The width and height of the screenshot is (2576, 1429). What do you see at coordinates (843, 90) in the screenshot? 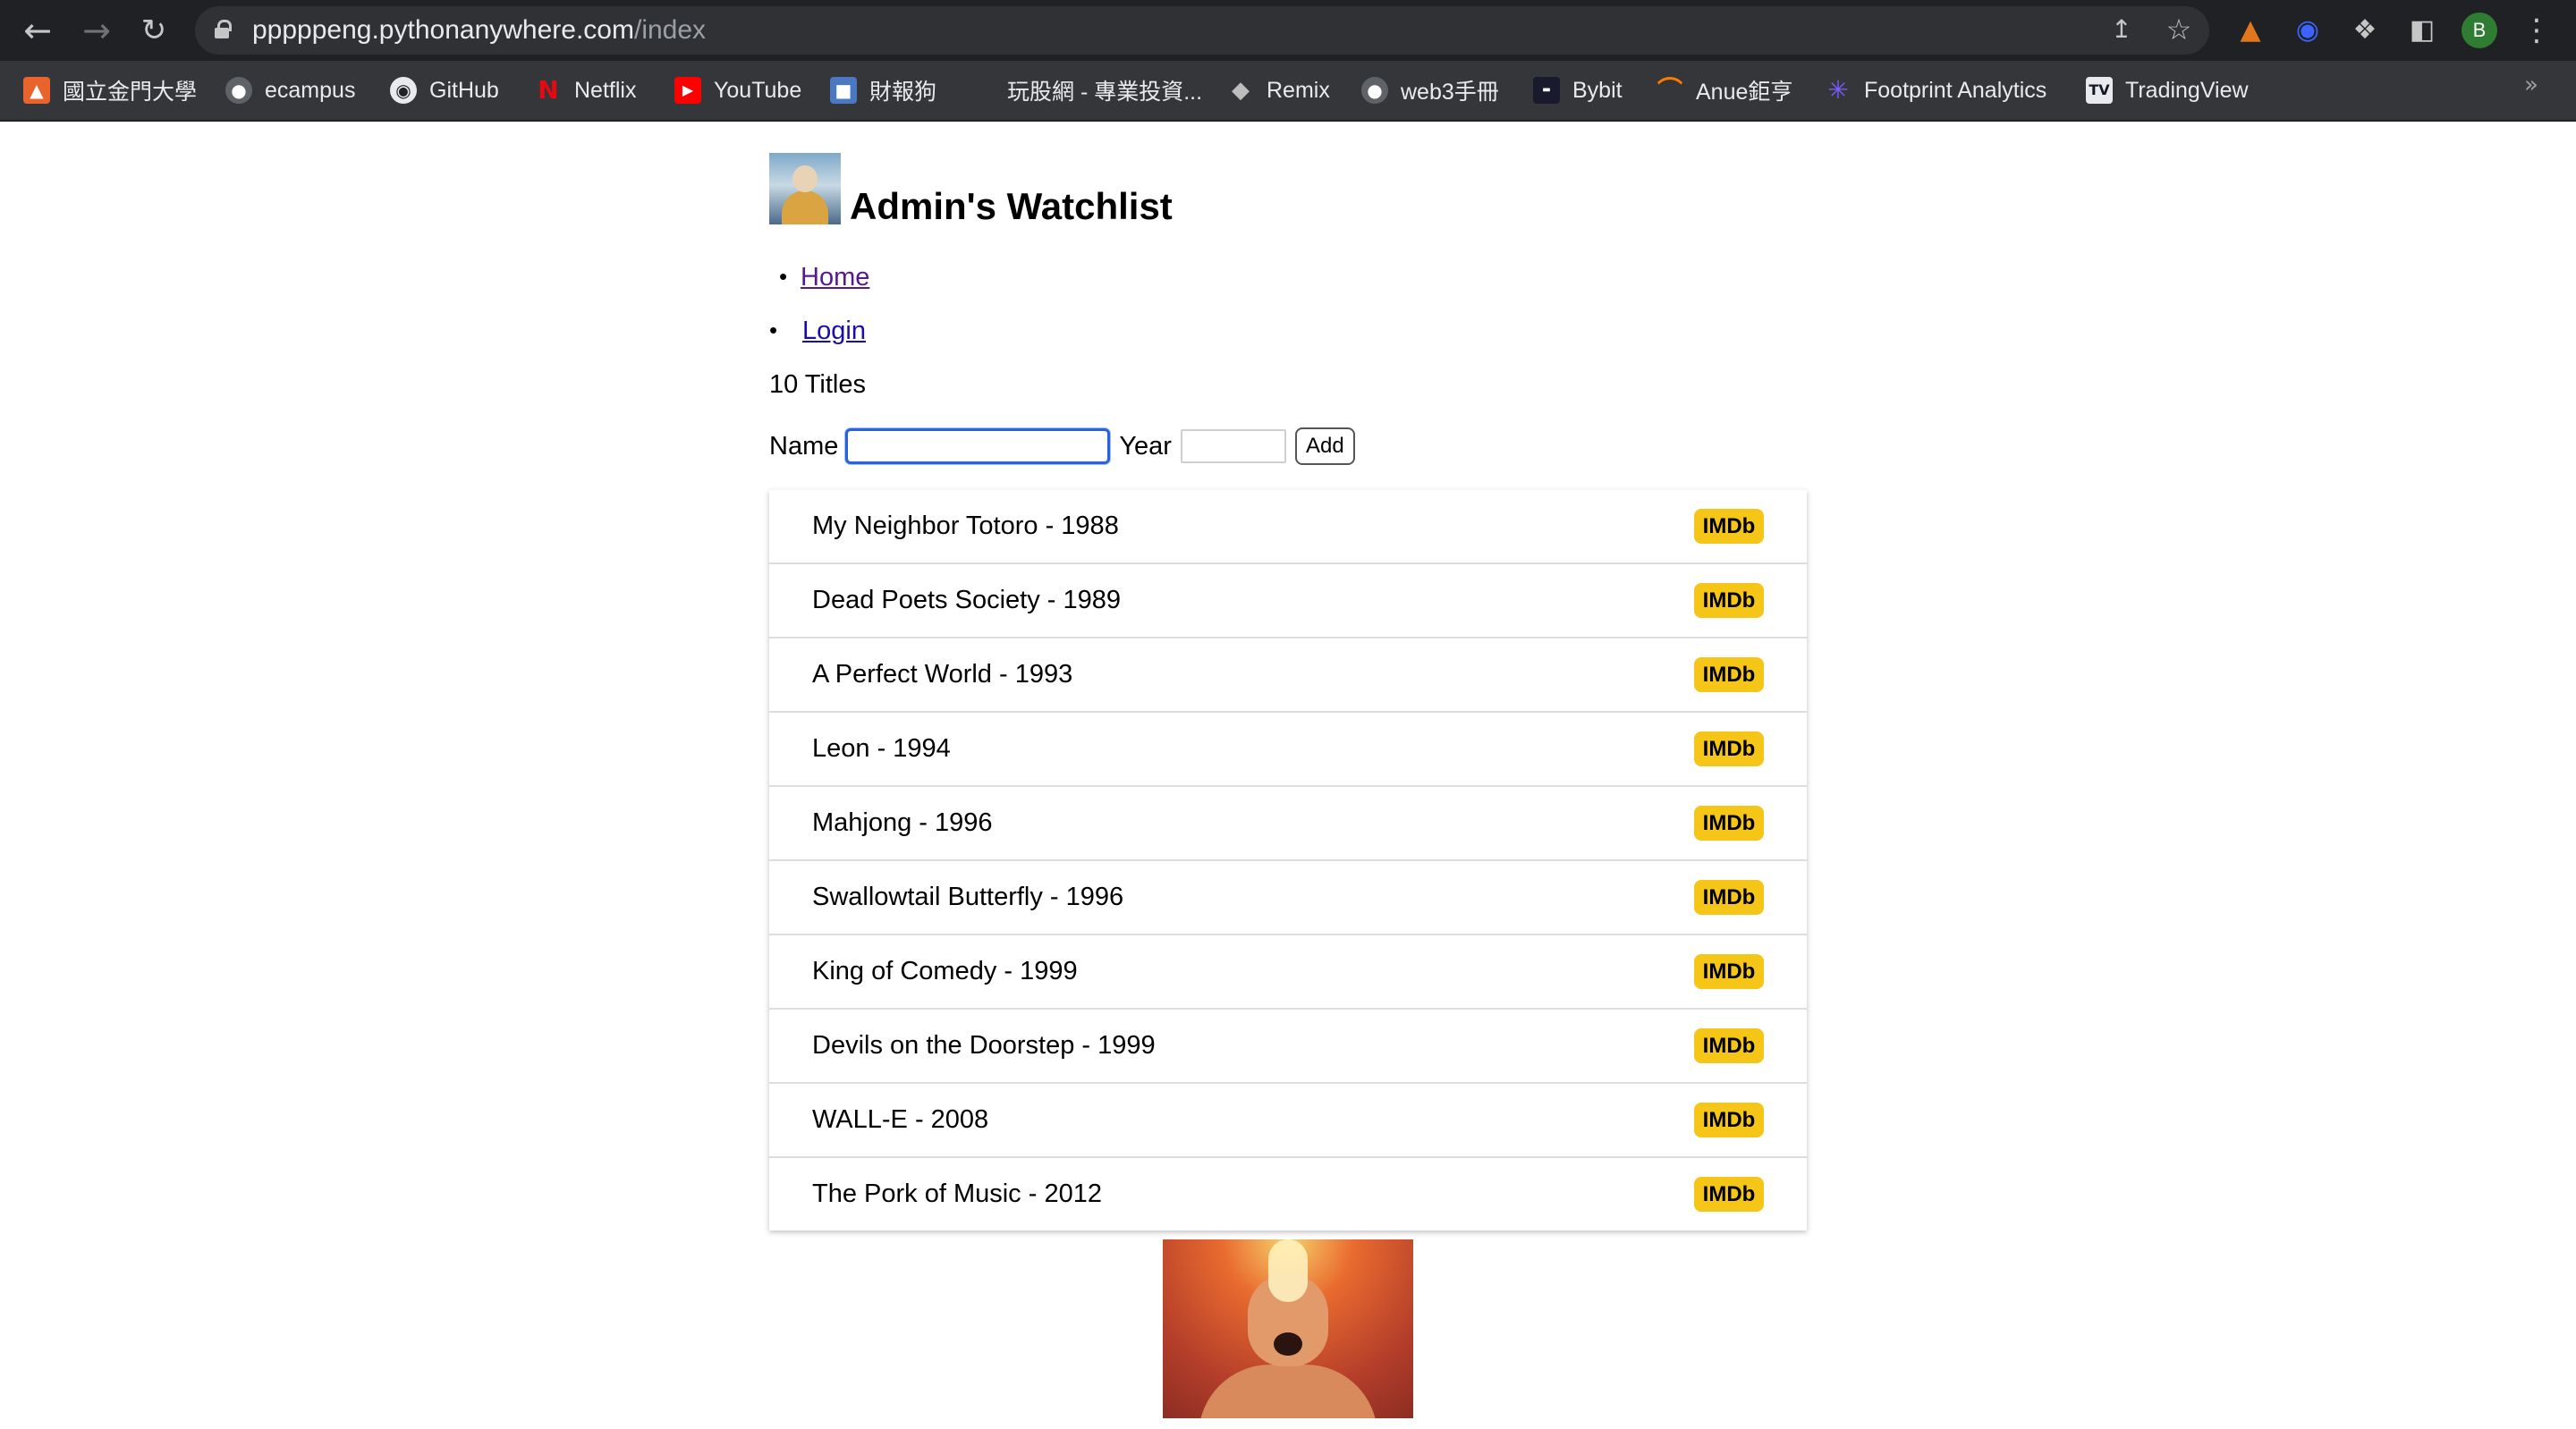
I see `dog-icon: ■` at bounding box center [843, 90].